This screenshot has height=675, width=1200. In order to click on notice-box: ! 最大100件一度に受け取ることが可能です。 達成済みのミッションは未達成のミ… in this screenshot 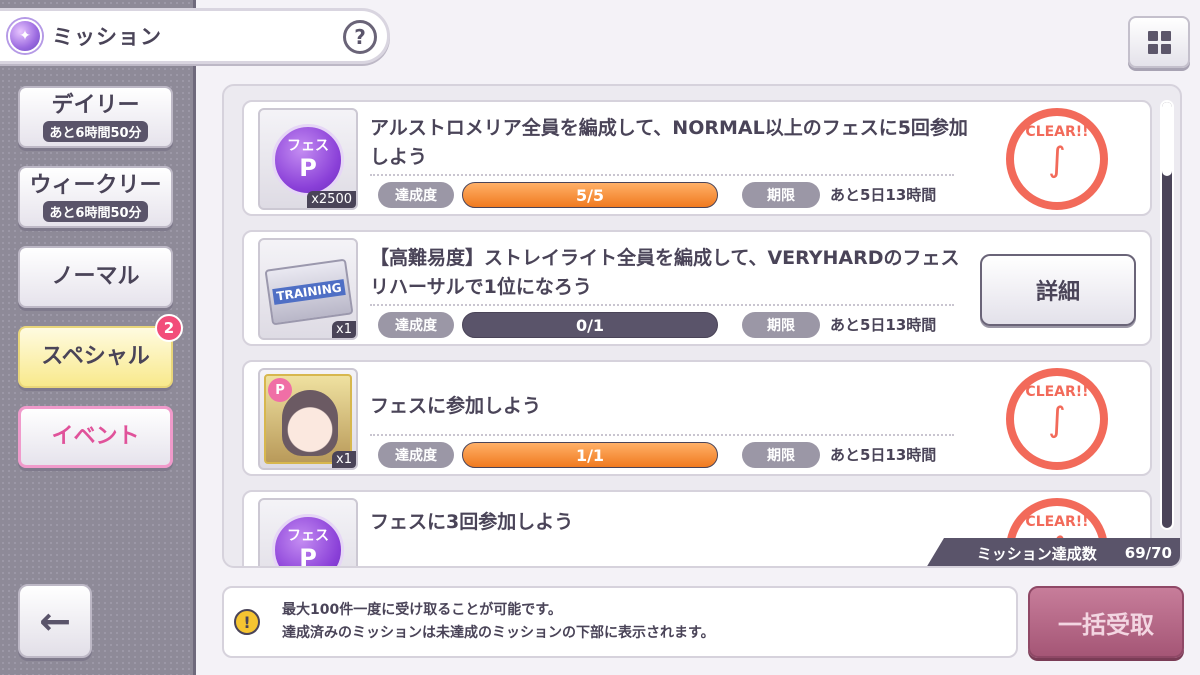, I will do `click(620, 622)`.